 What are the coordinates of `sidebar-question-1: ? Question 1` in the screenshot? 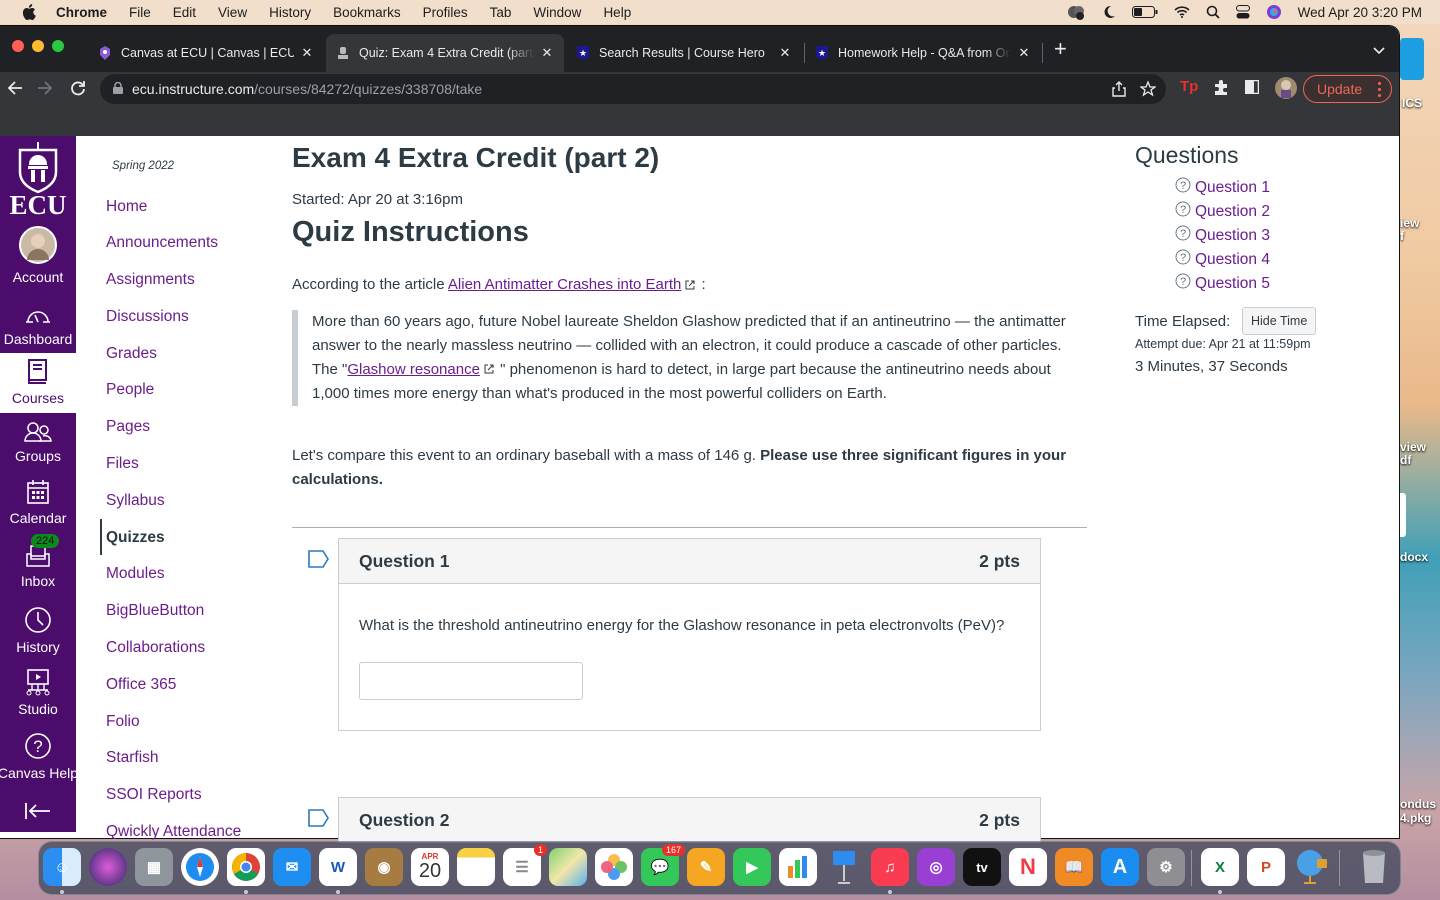 It's located at (1222, 187).